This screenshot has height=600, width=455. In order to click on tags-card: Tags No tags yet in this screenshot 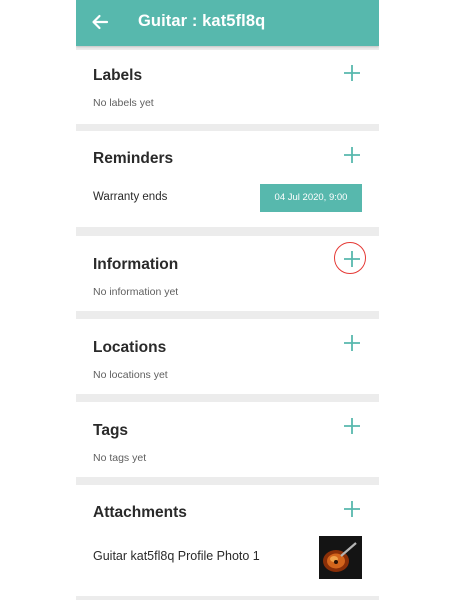, I will do `click(227, 439)`.